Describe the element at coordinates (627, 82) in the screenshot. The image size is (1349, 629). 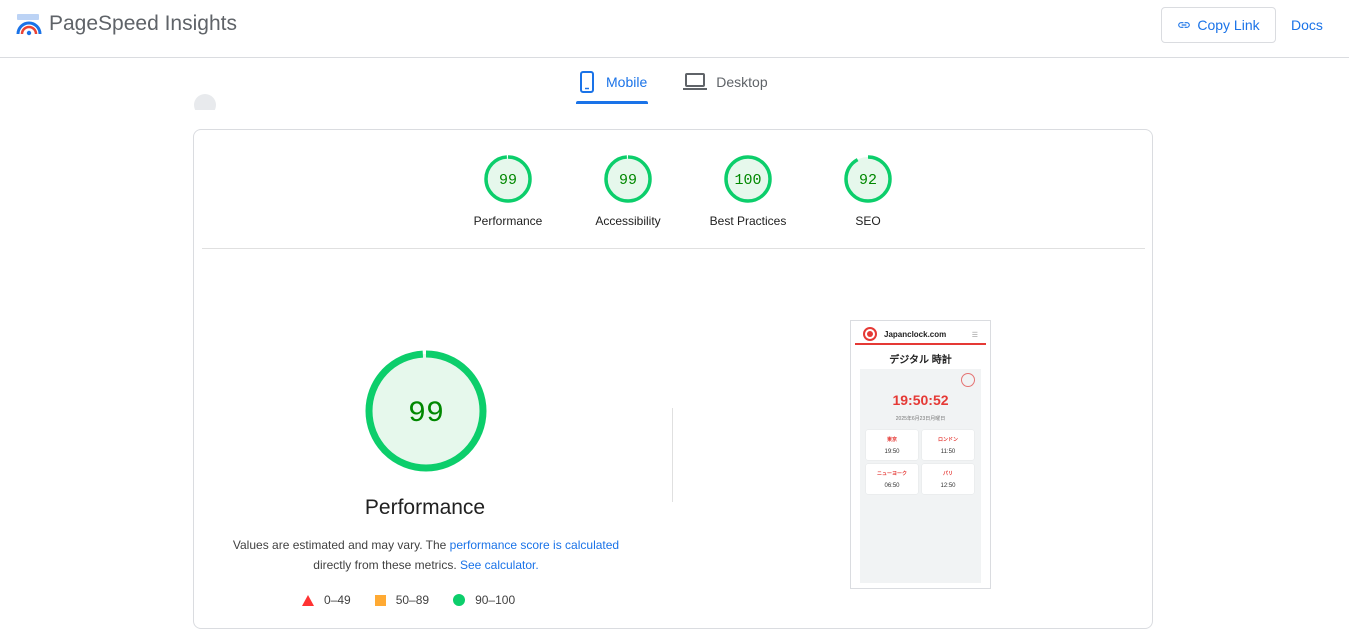
I see `tab-mobile-label: Mobile` at that location.